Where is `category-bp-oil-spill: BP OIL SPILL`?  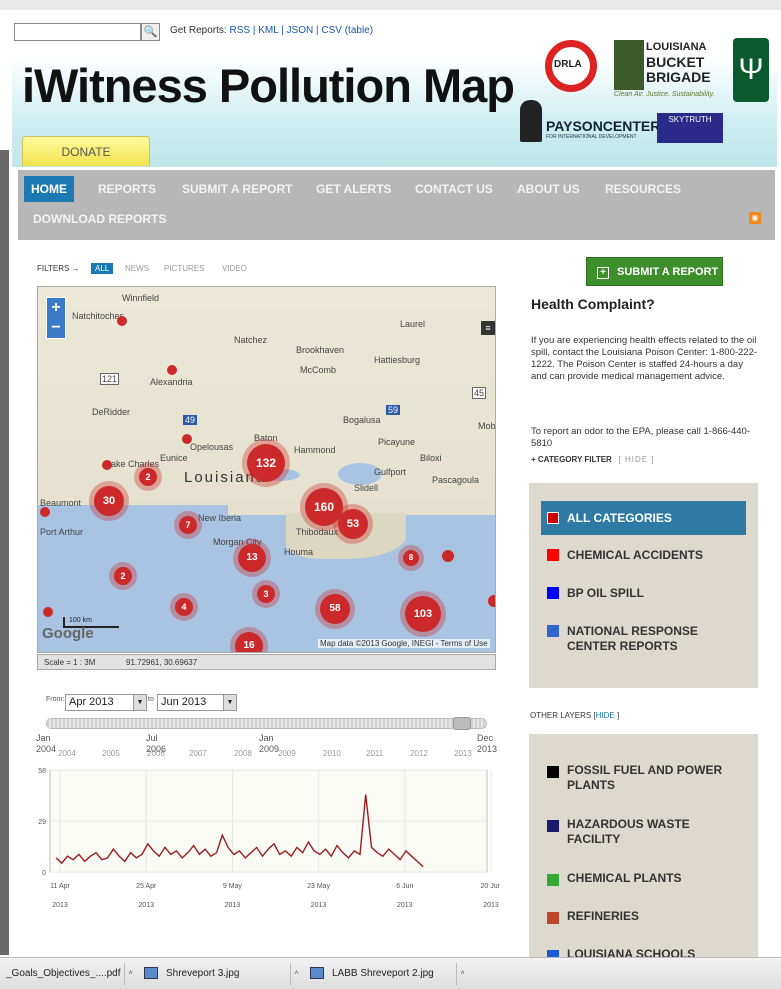 category-bp-oil-spill: BP OIL SPILL is located at coordinates (643, 593).